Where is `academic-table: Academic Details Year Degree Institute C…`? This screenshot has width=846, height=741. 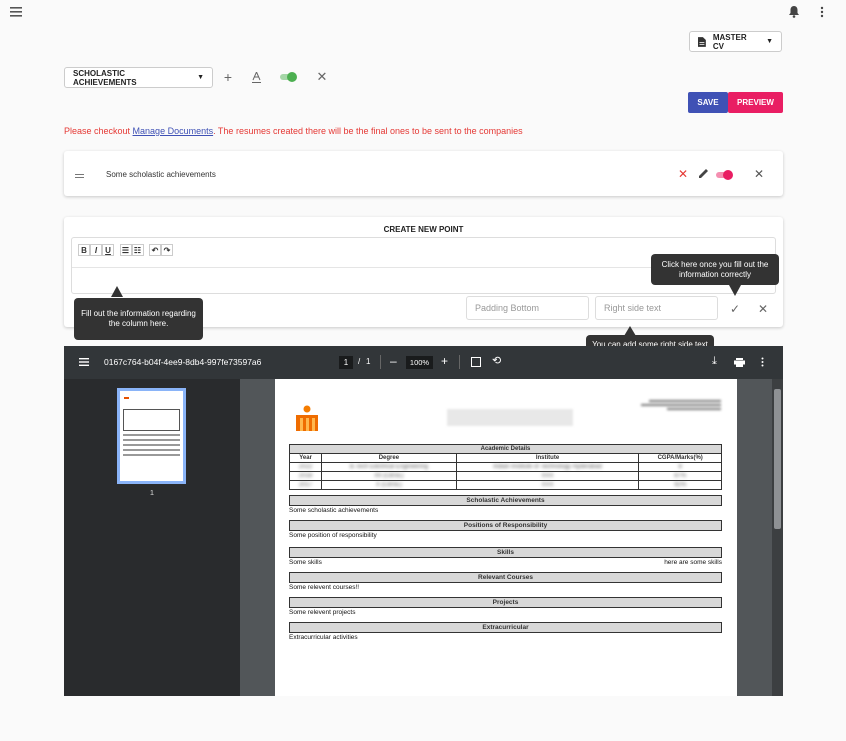 academic-table: Academic Details Year Degree Institute C… is located at coordinates (505, 467).